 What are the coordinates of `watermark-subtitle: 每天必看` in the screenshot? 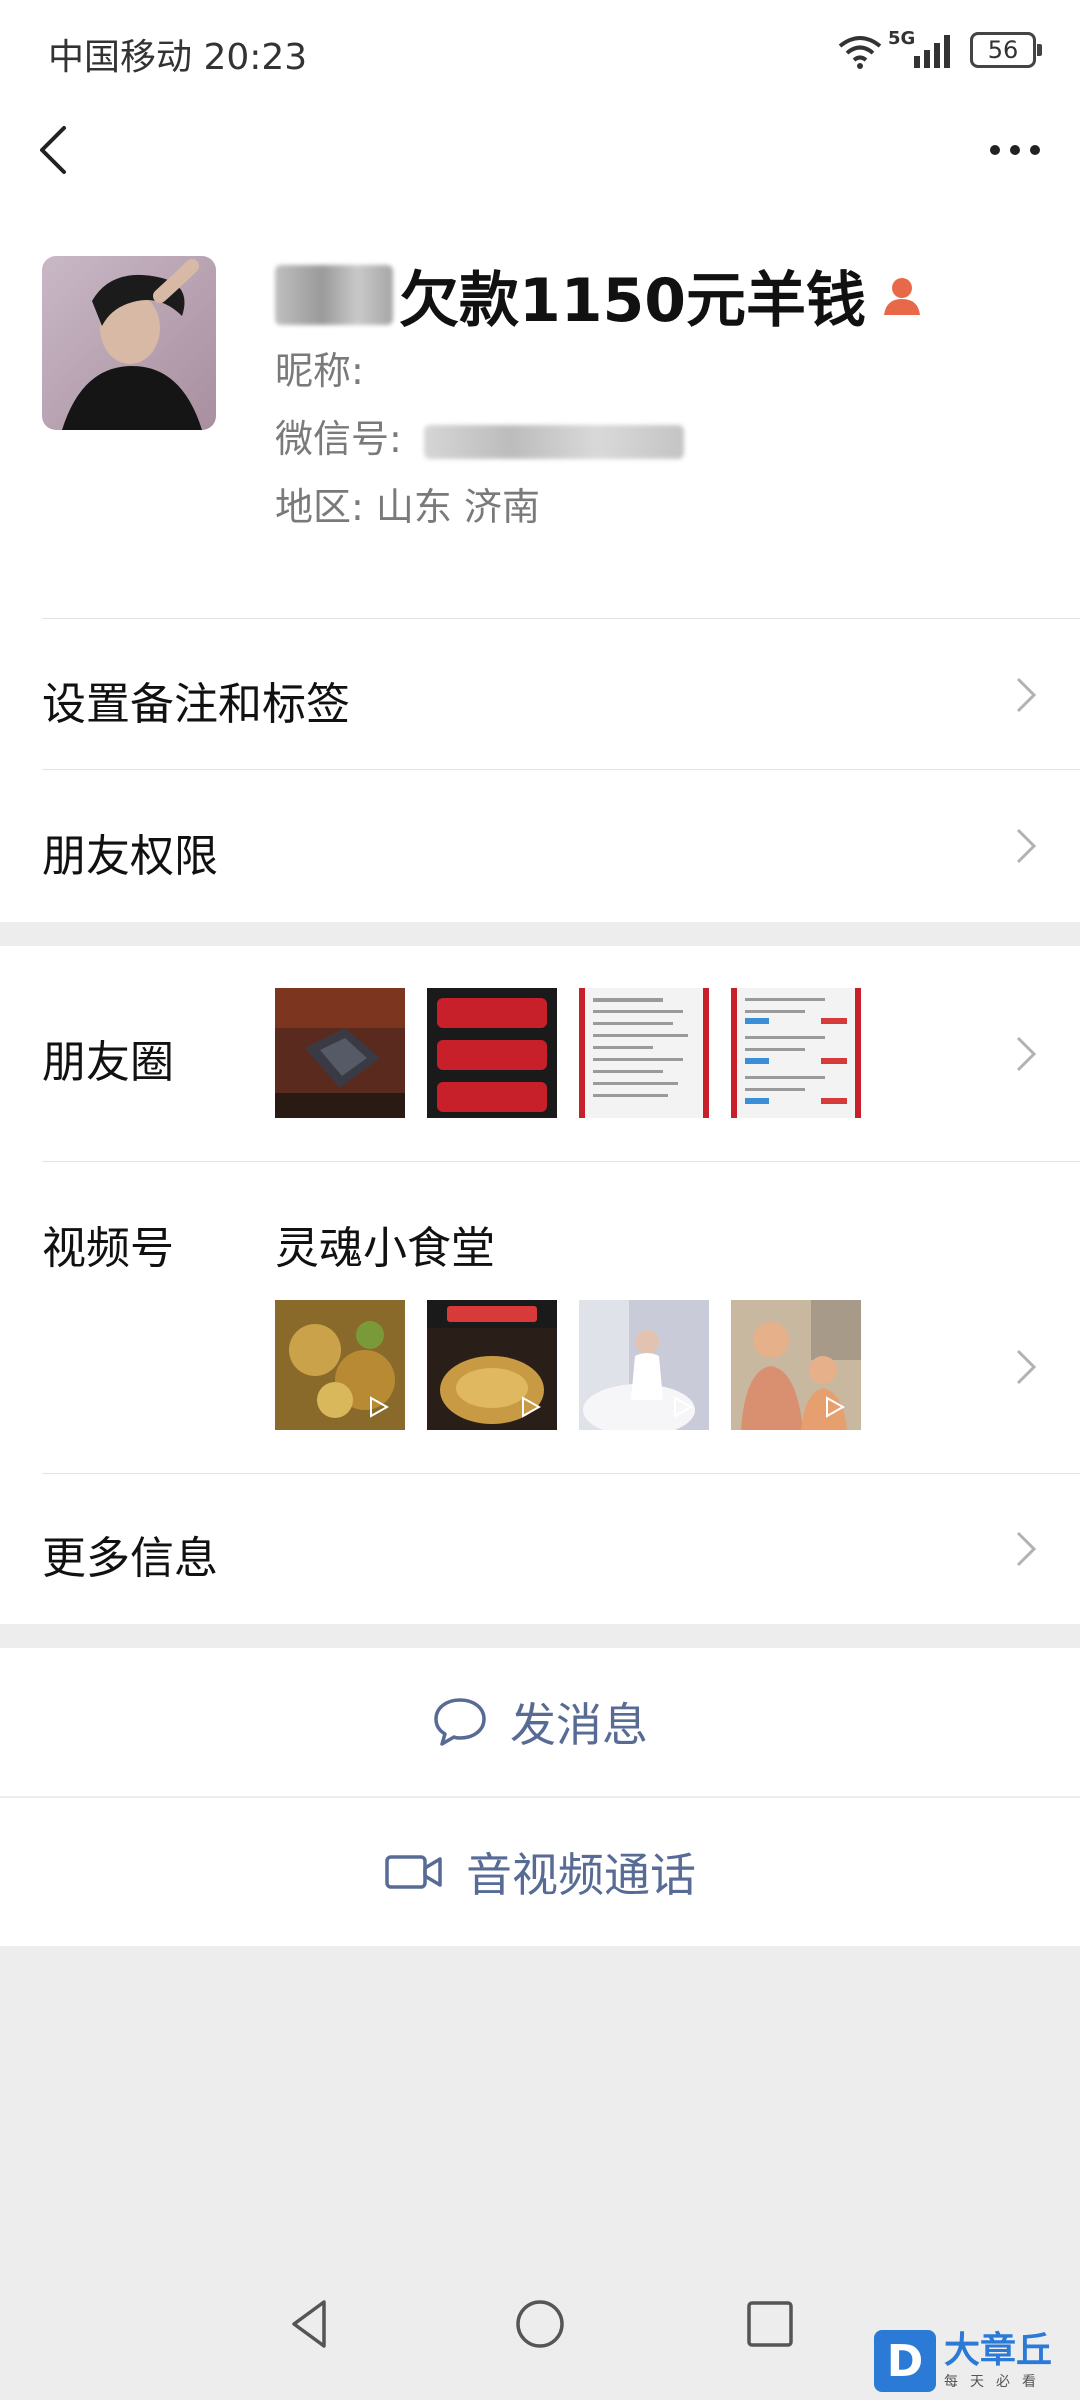 It's located at (996, 2382).